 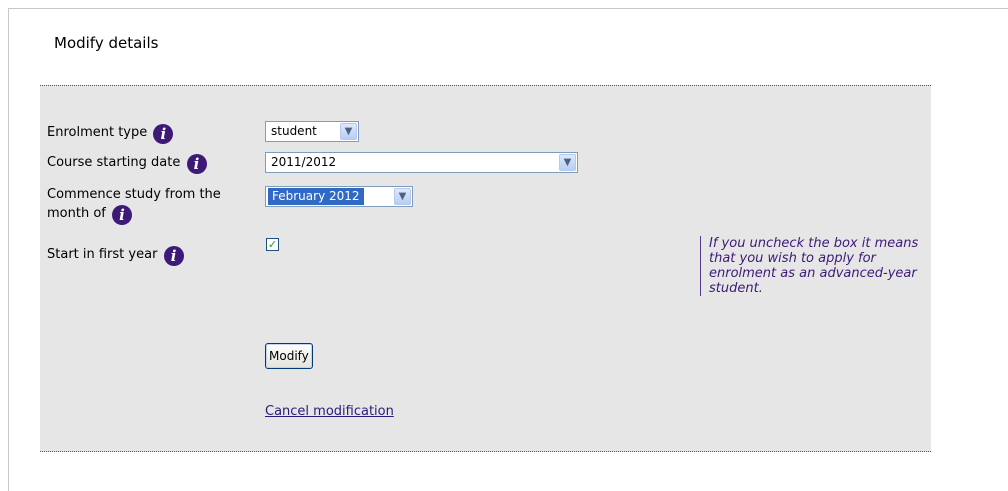 I want to click on modify-button: Modify, so click(x=289, y=356).